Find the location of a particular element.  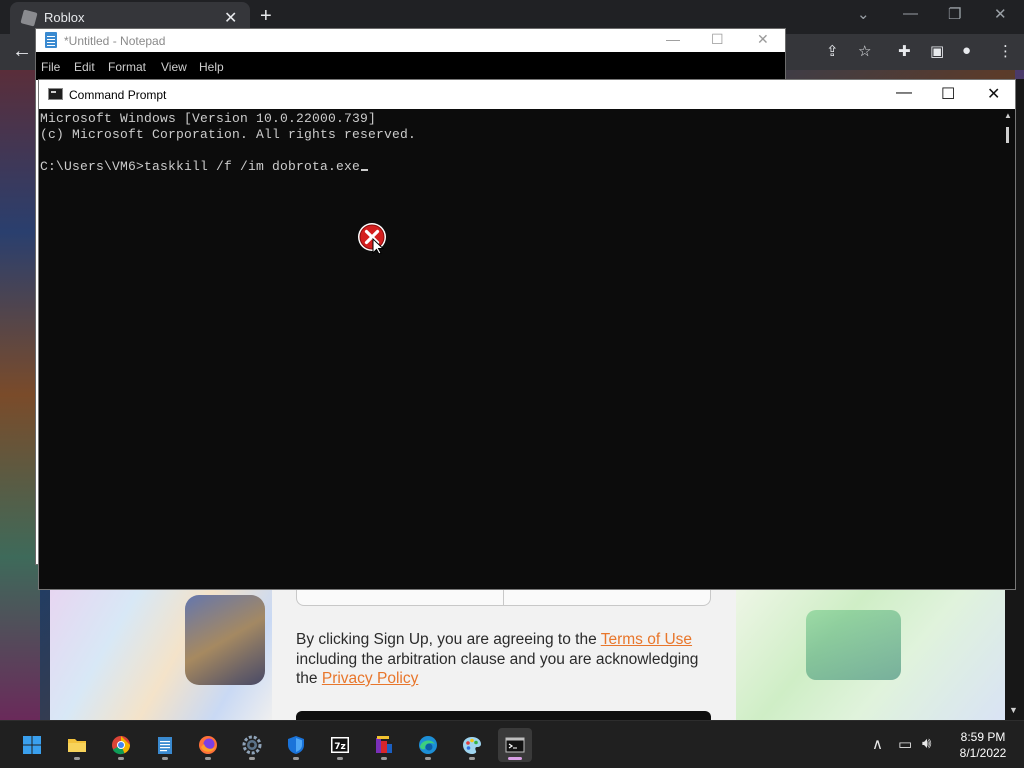

console-command: C:\Users\VM6>taskkill /f /im dobrota.exe is located at coordinates (200, 166).